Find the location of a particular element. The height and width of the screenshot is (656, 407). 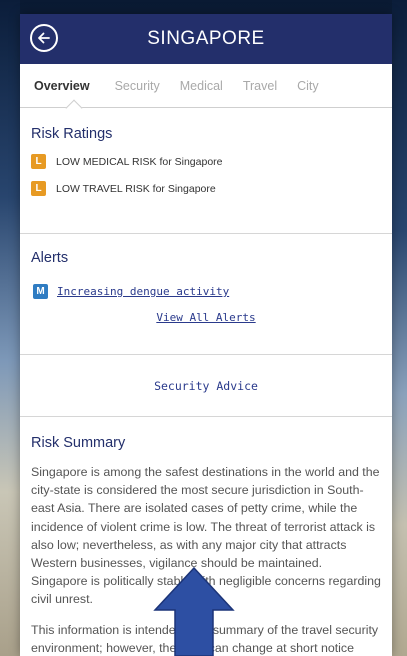

background-right is located at coordinates (399, 328).